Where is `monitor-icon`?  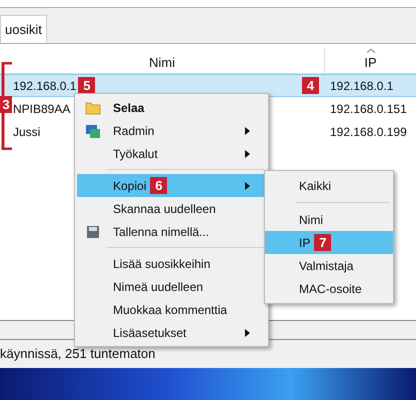 monitor-icon is located at coordinates (93, 130).